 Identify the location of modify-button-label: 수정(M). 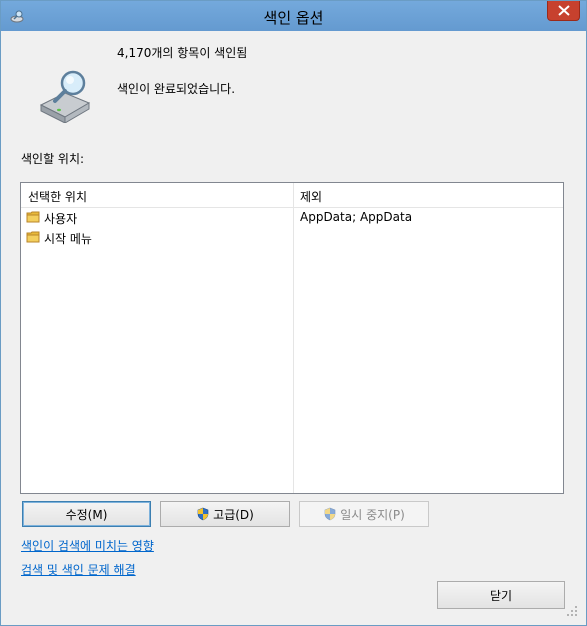
(86, 514).